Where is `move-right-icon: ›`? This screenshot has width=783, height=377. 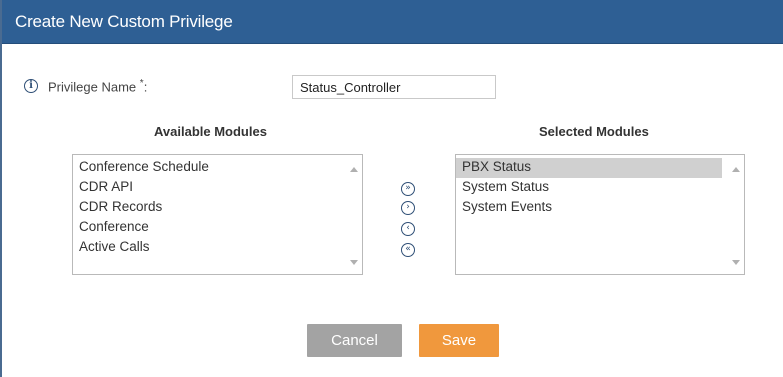
move-right-icon: › is located at coordinates (408, 208).